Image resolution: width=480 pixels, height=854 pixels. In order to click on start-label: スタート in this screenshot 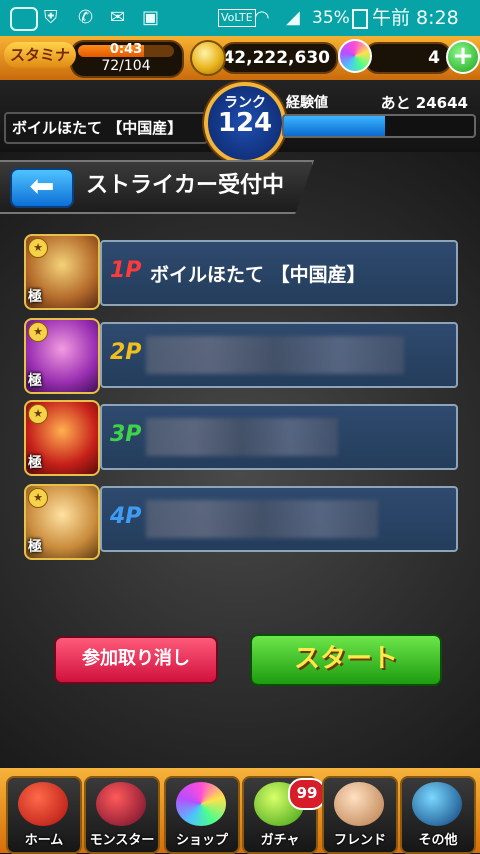, I will do `click(345, 659)`.